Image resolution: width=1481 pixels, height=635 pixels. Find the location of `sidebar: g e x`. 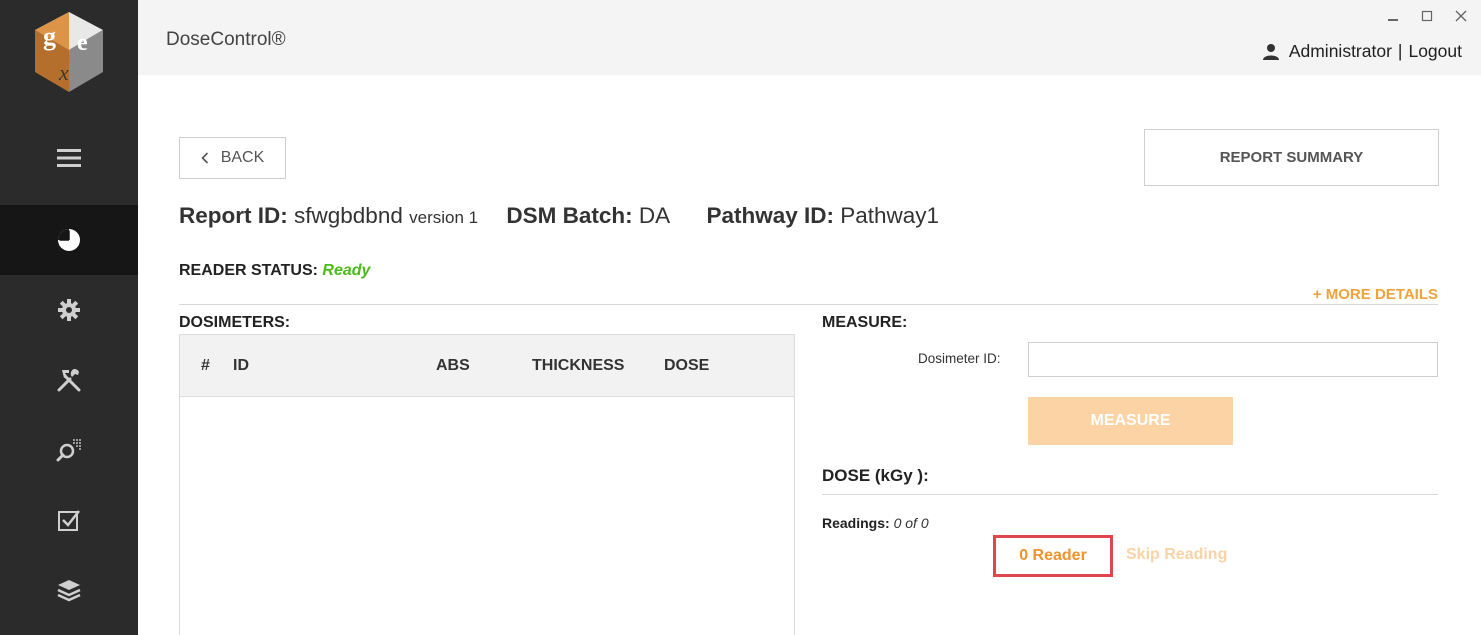

sidebar: g e x is located at coordinates (69, 317).